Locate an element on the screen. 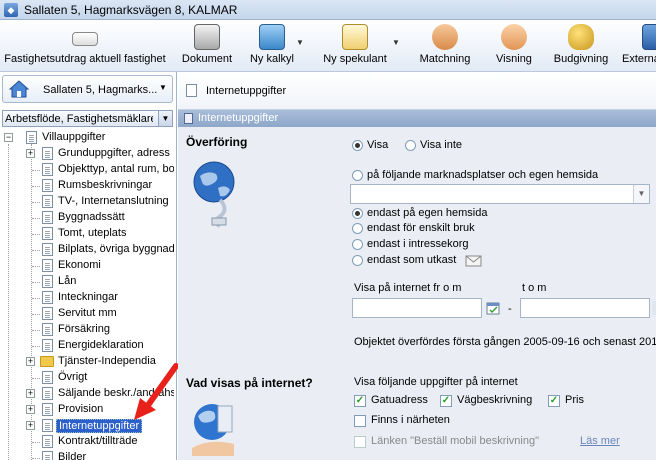 This screenshot has width=656, height=460. date-dash: - is located at coordinates (510, 309).